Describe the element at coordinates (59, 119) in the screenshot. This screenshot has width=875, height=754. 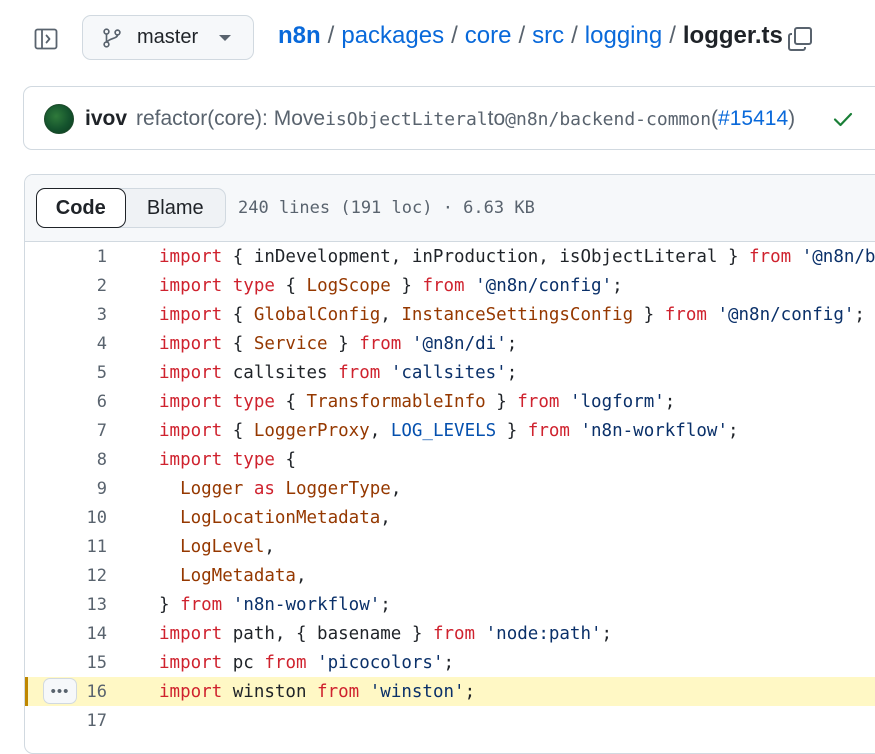
I see `avatar` at that location.